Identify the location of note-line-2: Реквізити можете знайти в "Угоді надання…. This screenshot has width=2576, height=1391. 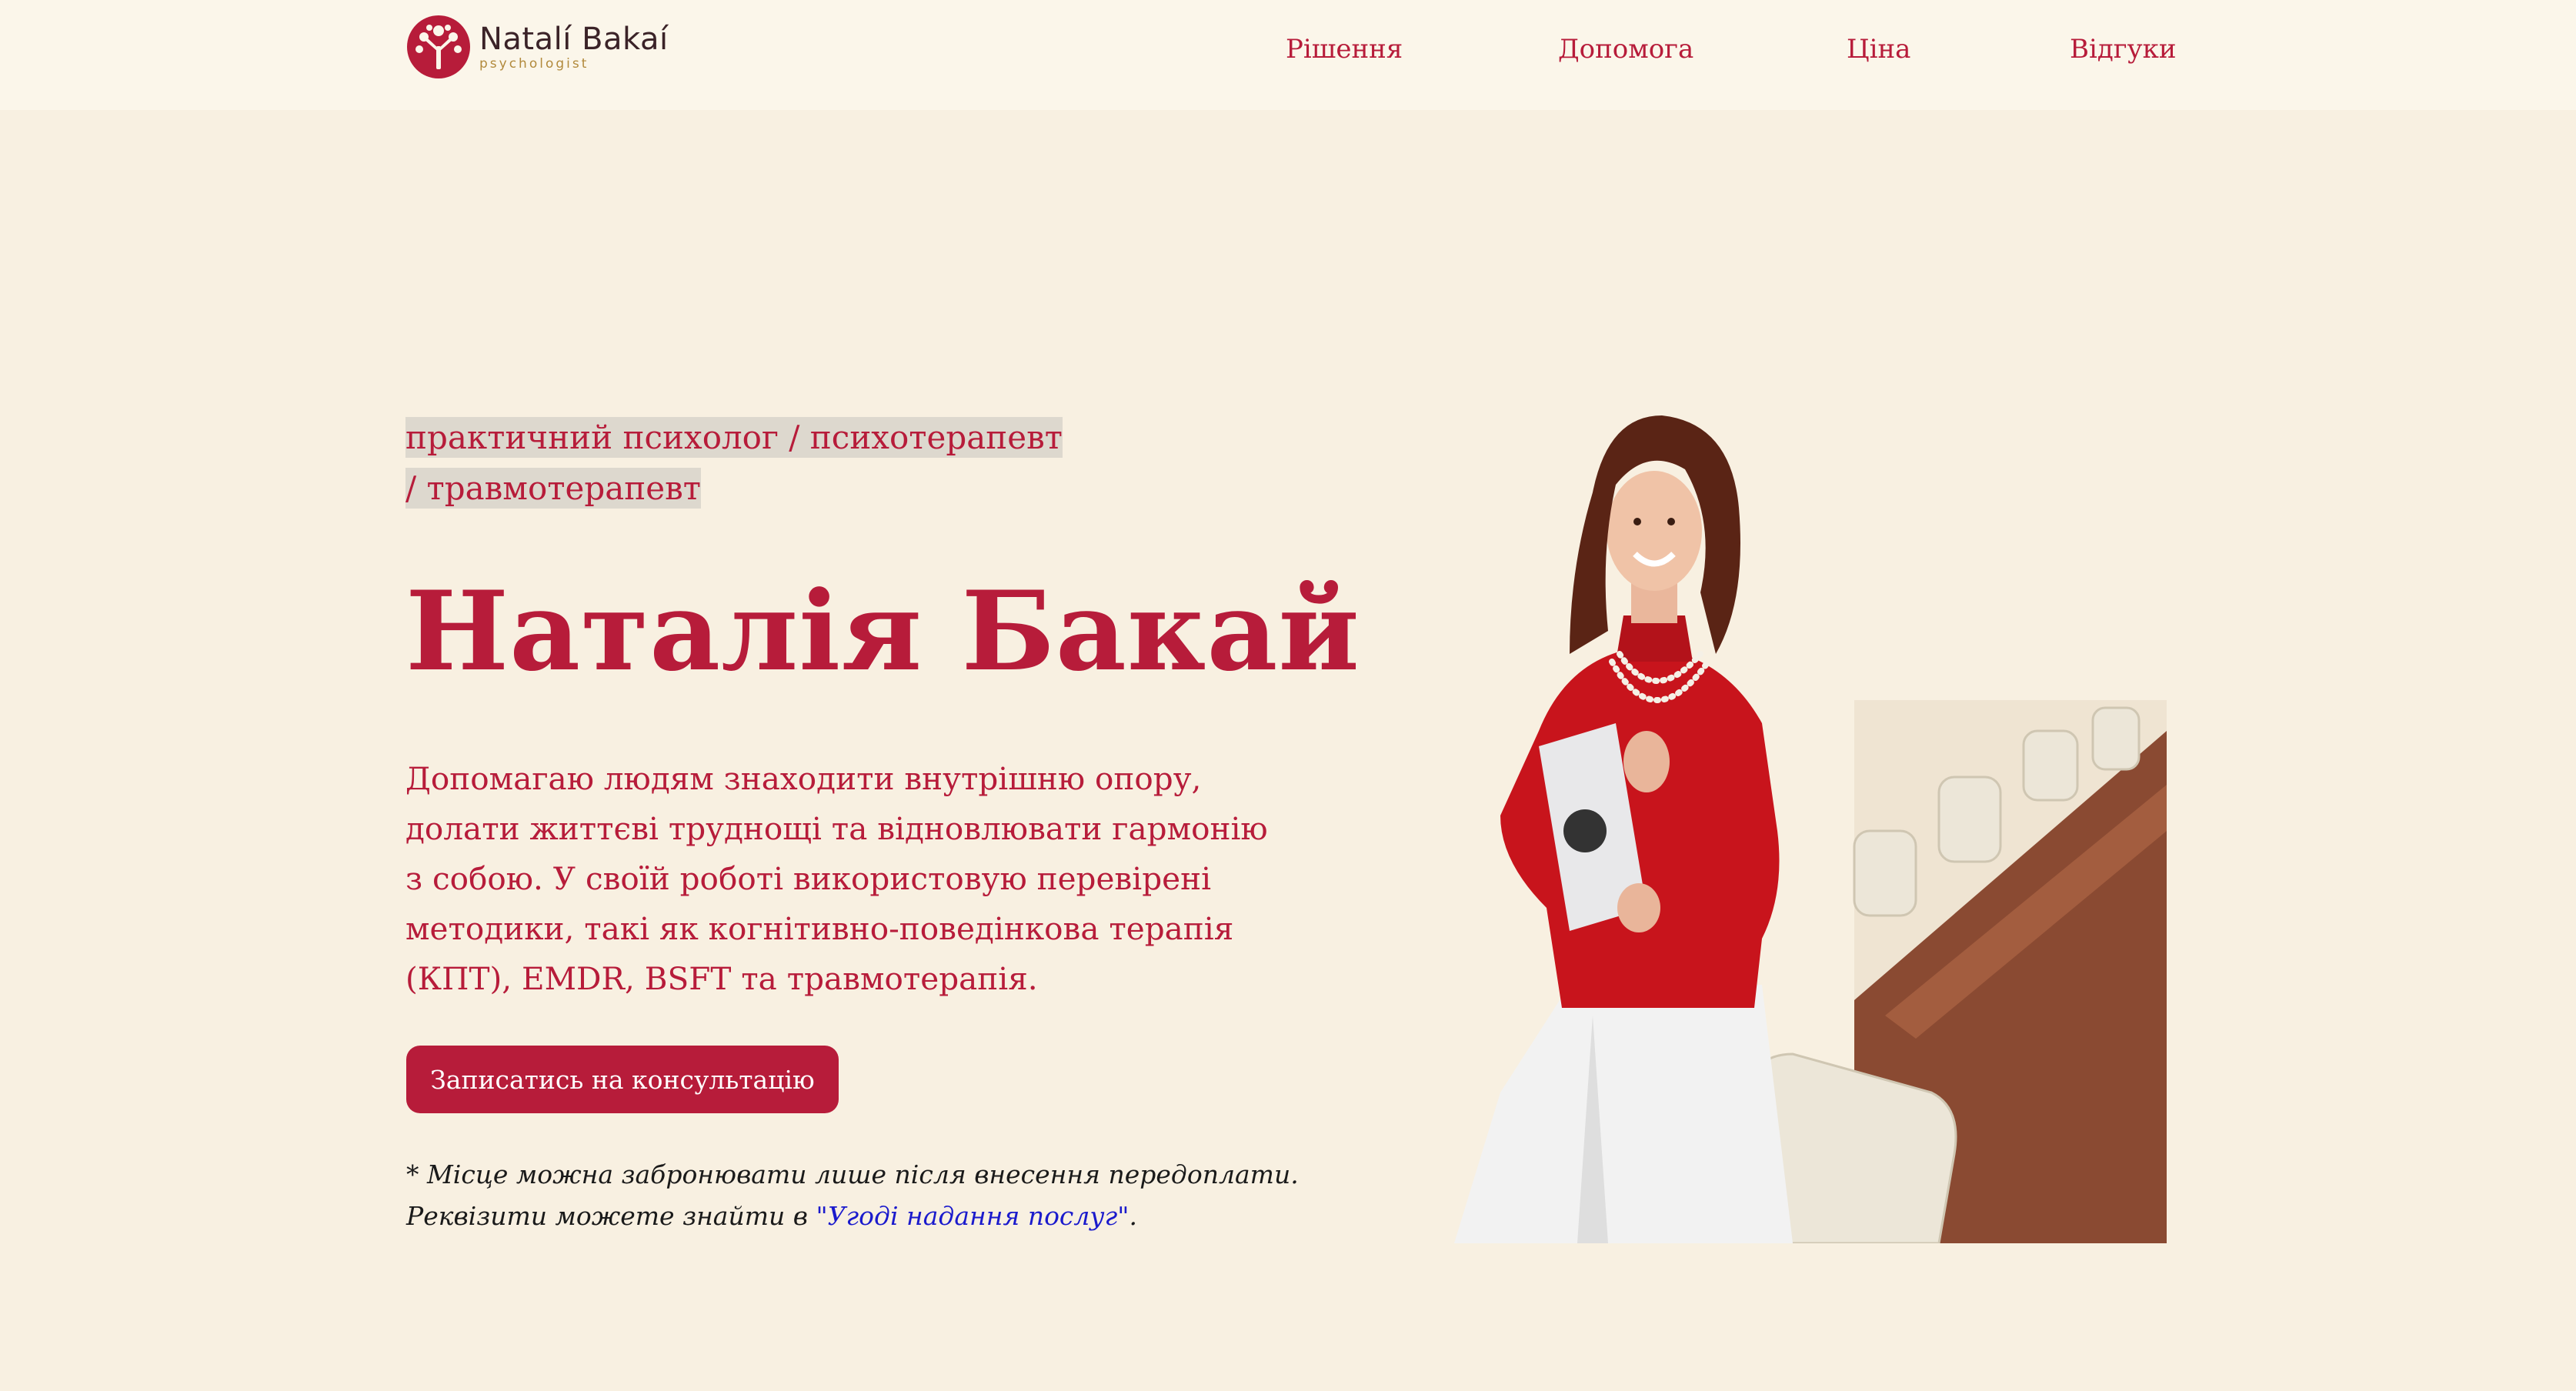
(868, 1216).